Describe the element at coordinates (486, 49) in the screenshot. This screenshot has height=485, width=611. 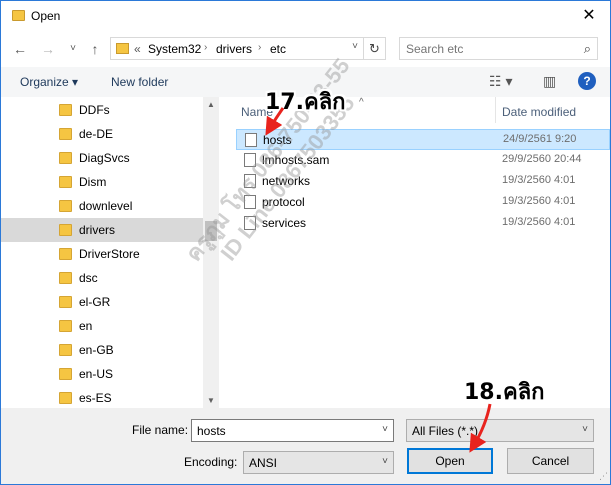
I see `search-input` at that location.